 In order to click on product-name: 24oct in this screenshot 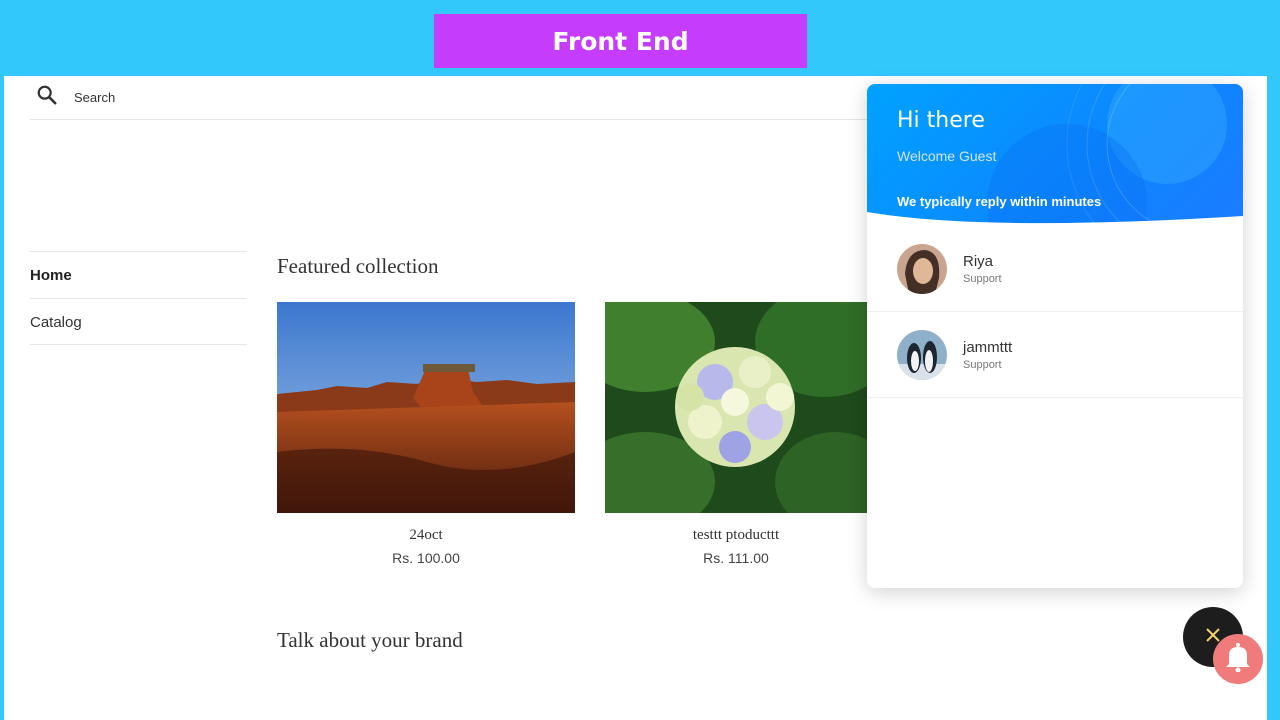, I will do `click(426, 535)`.